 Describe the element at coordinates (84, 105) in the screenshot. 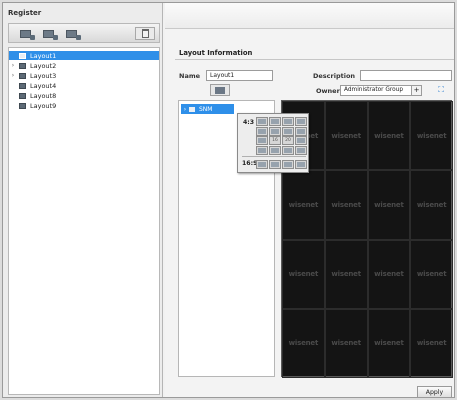

I see `tree-item-layout9: Layout9` at that location.